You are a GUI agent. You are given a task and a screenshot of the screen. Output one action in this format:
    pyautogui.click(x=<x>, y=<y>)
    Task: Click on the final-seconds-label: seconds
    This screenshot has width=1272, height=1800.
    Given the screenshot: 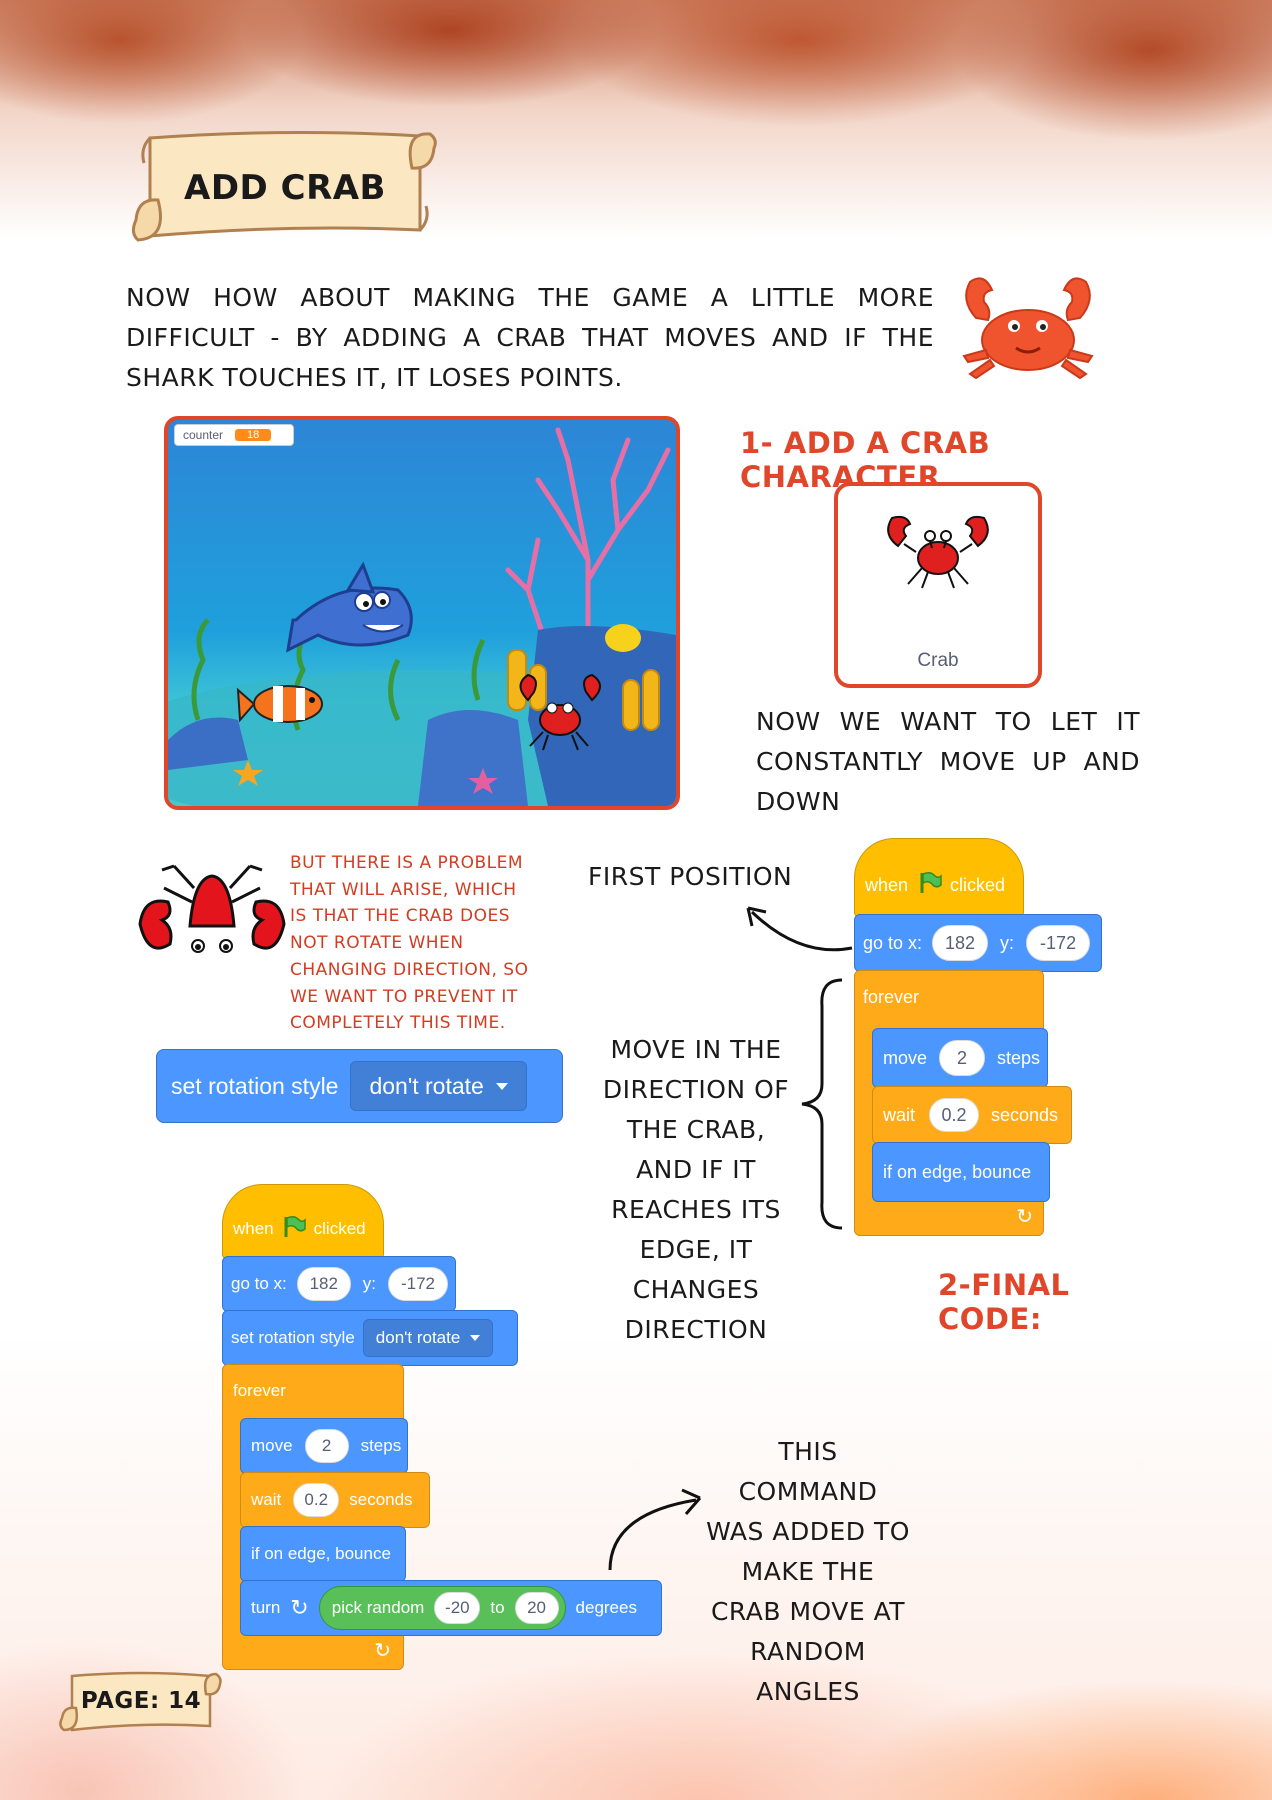 What is the action you would take?
    pyautogui.click(x=381, y=1499)
    